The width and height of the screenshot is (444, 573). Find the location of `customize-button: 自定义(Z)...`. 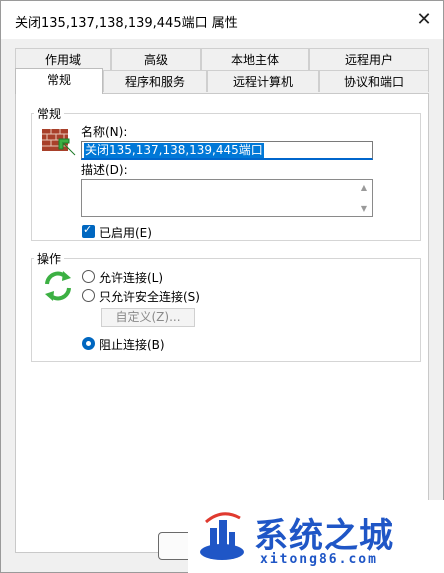

customize-button: 自定义(Z)... is located at coordinates (148, 317).